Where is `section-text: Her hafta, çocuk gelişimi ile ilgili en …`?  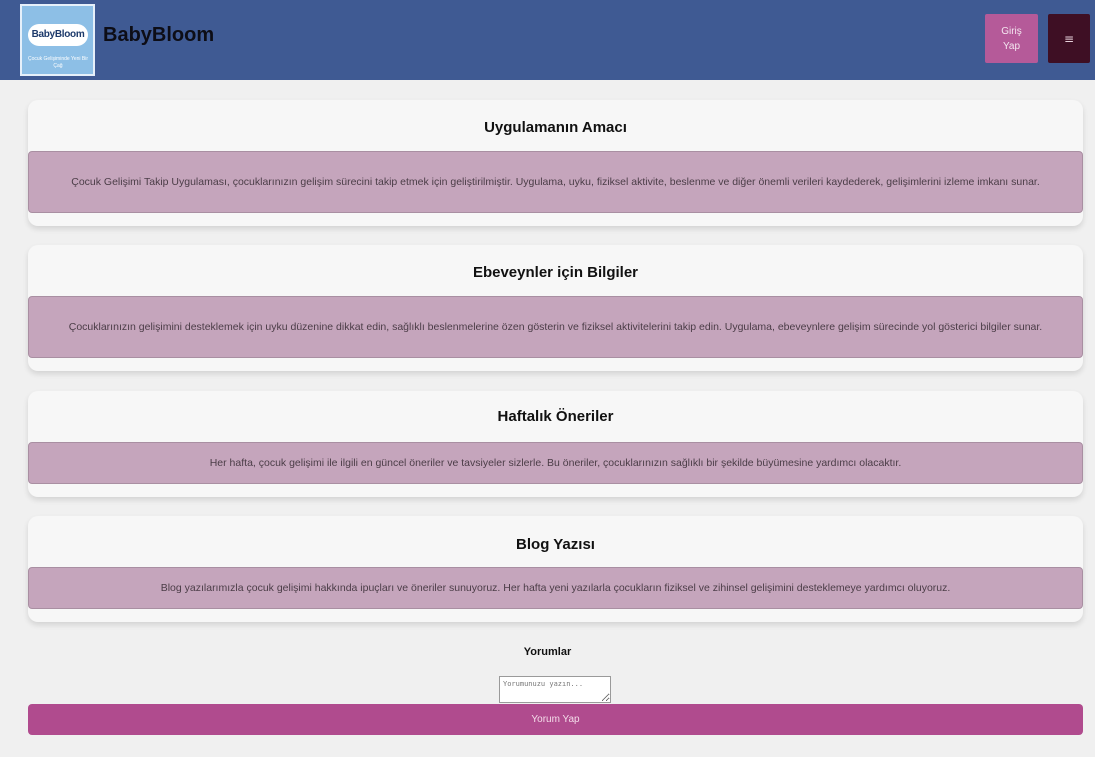
section-text: Her hafta, çocuk gelişimi ile ilgili en … is located at coordinates (555, 463).